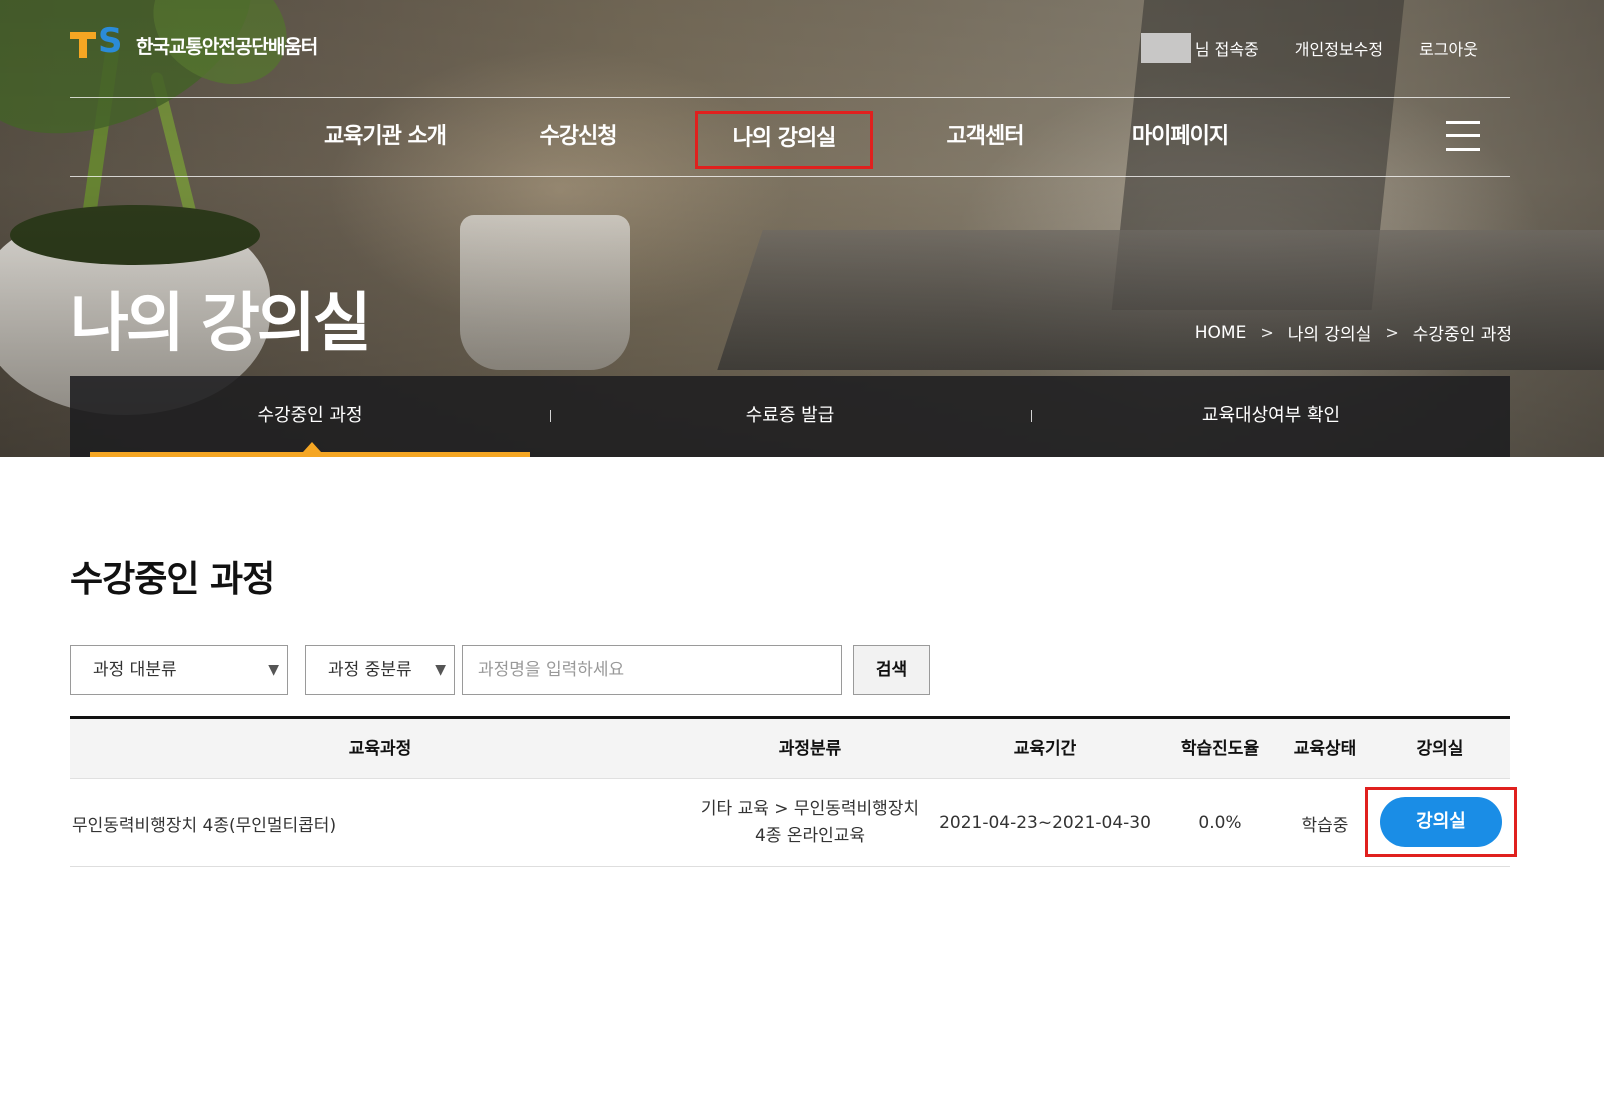 The image size is (1604, 1106). What do you see at coordinates (810, 809) in the screenshot?
I see `course-category-line1: 기타 교육 > 무인동력비행장치` at bounding box center [810, 809].